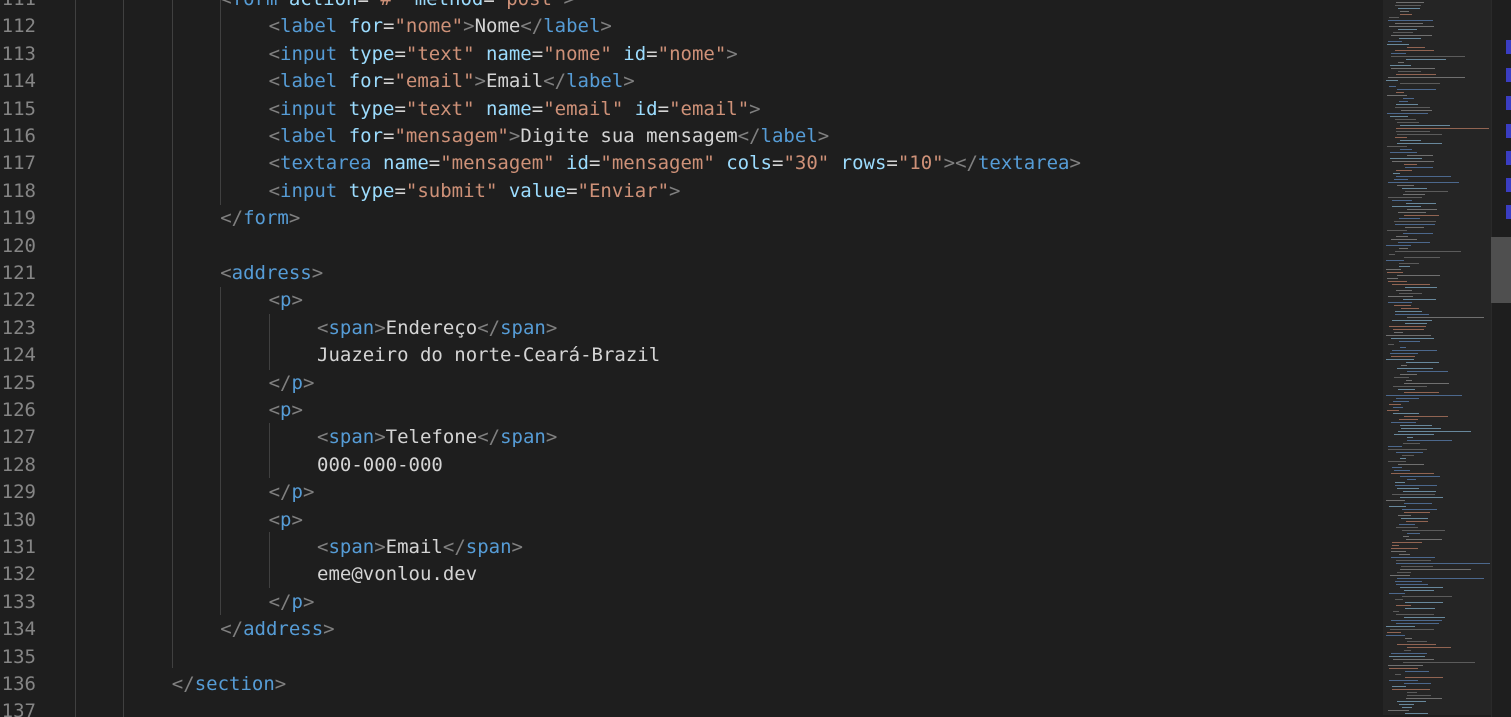 Image resolution: width=1511 pixels, height=717 pixels. Describe the element at coordinates (271, 273) in the screenshot. I see `code-text: <address>` at that location.